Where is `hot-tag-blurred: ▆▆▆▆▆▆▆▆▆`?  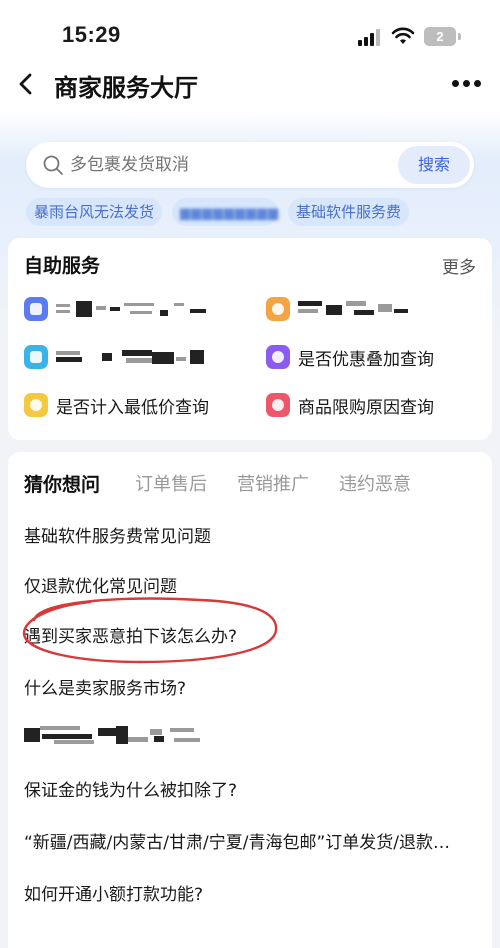 hot-tag-blurred: ▆▆▆▆▆▆▆▆▆ is located at coordinates (225, 212).